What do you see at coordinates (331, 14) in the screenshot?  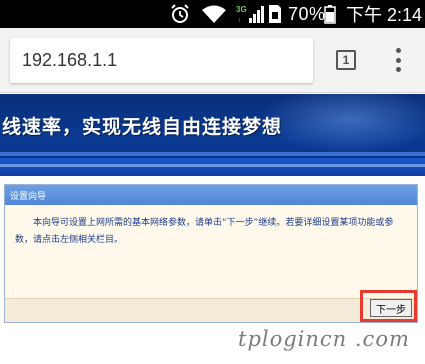 I see `battery-icon` at bounding box center [331, 14].